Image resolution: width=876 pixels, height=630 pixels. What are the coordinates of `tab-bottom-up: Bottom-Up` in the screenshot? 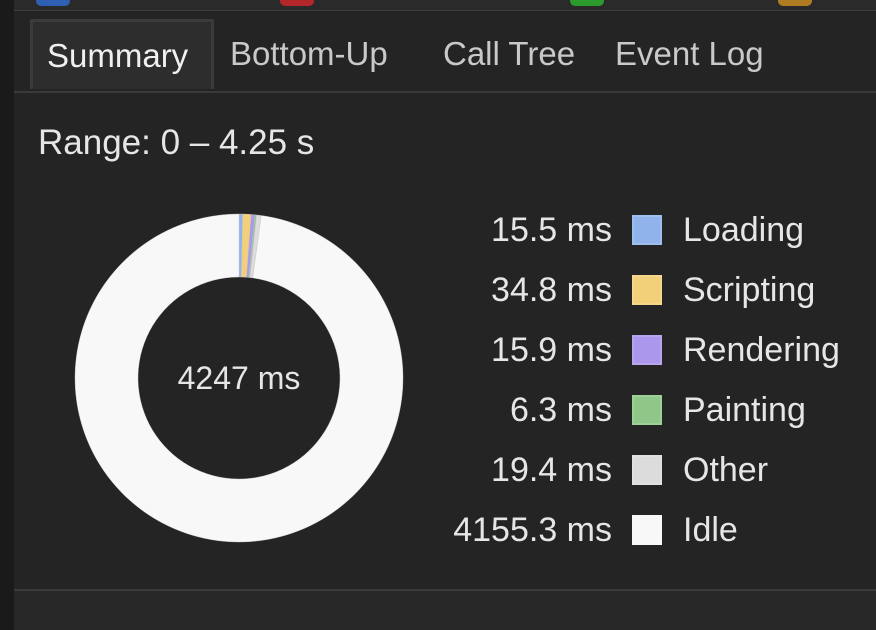 It's located at (309, 54).